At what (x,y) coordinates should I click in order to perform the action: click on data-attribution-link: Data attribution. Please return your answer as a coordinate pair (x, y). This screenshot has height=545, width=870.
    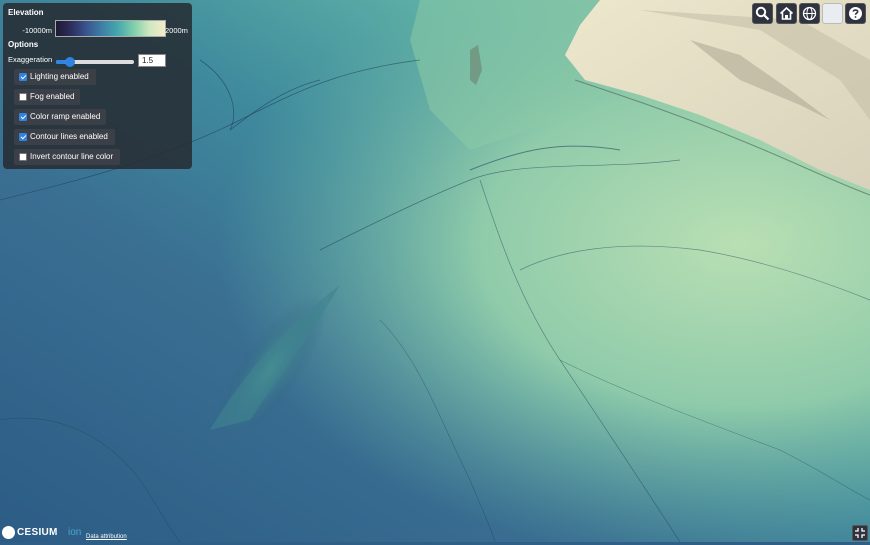
    Looking at the image, I should click on (106, 537).